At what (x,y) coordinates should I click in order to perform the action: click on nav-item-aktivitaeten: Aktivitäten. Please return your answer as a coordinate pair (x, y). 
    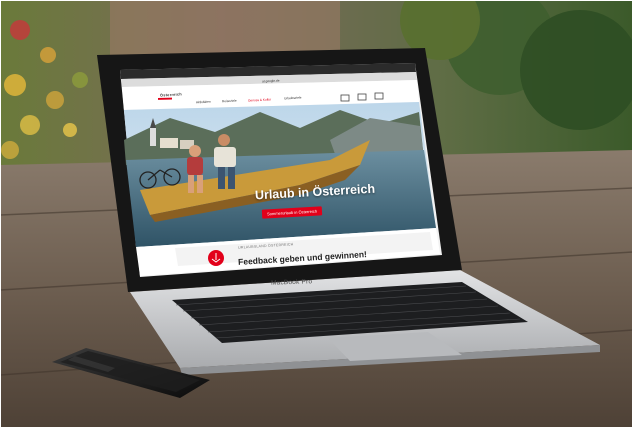
    Looking at the image, I should click on (203, 102).